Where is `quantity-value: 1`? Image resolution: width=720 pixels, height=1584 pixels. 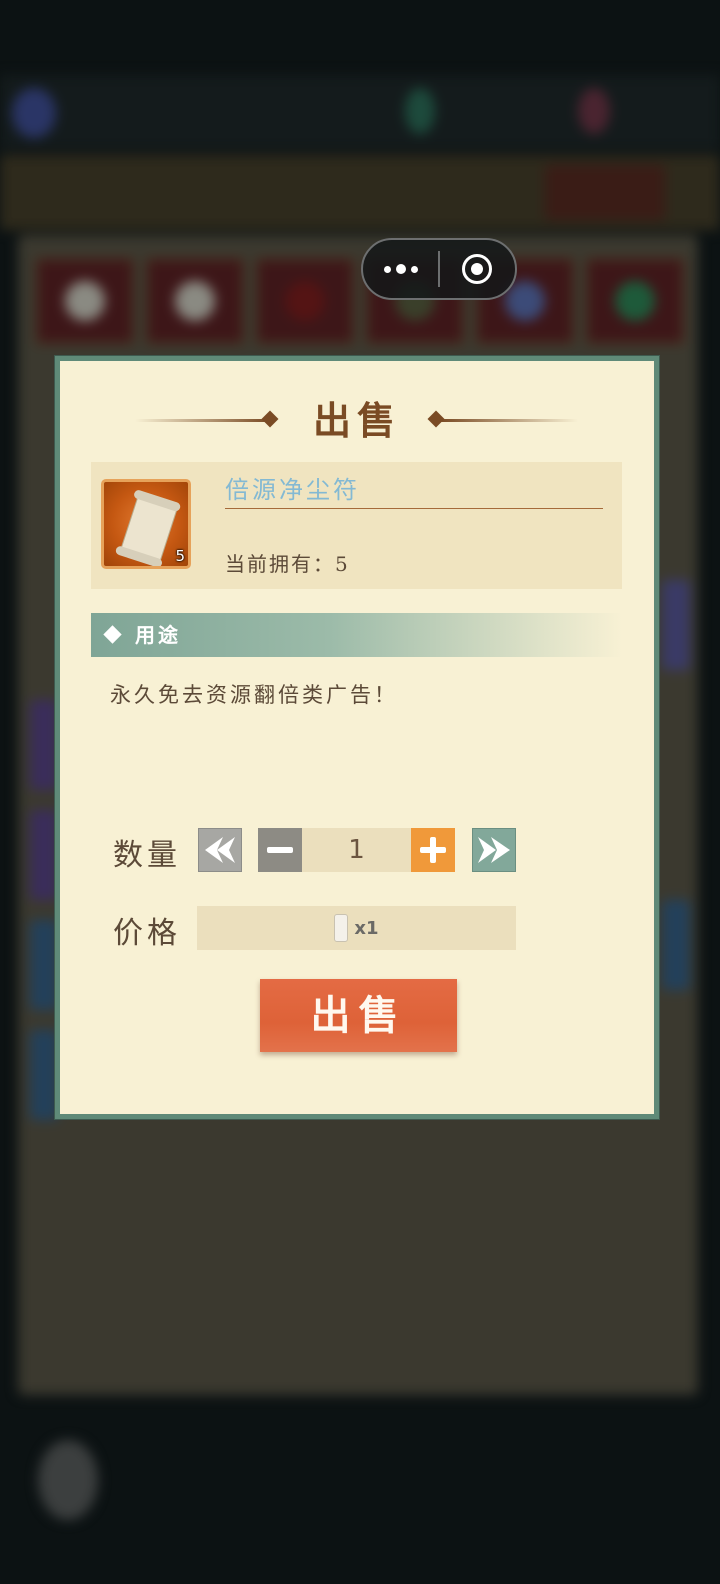 quantity-value: 1 is located at coordinates (356, 850).